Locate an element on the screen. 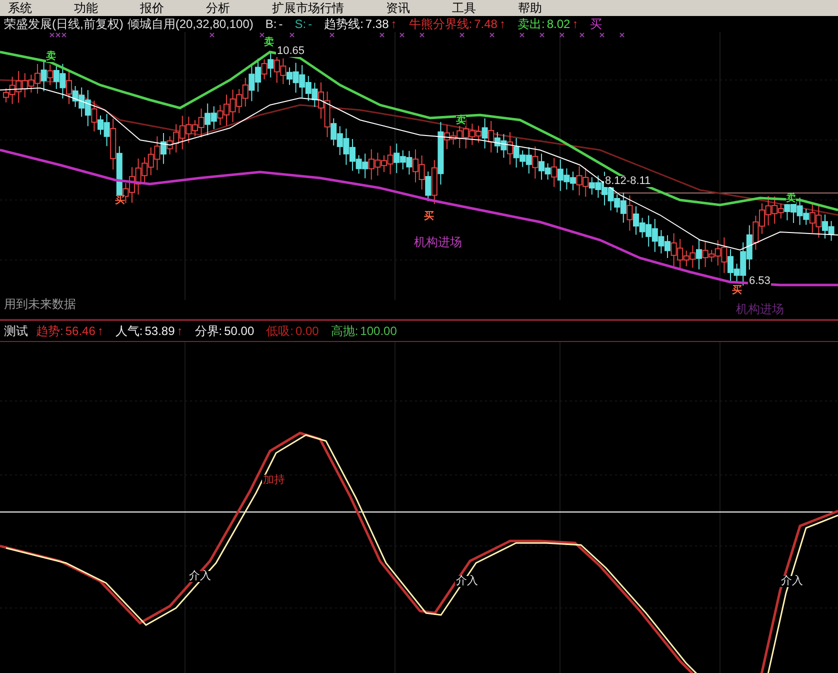 This screenshot has height=673, width=838. indicator-value: 50.00 is located at coordinates (239, 331).